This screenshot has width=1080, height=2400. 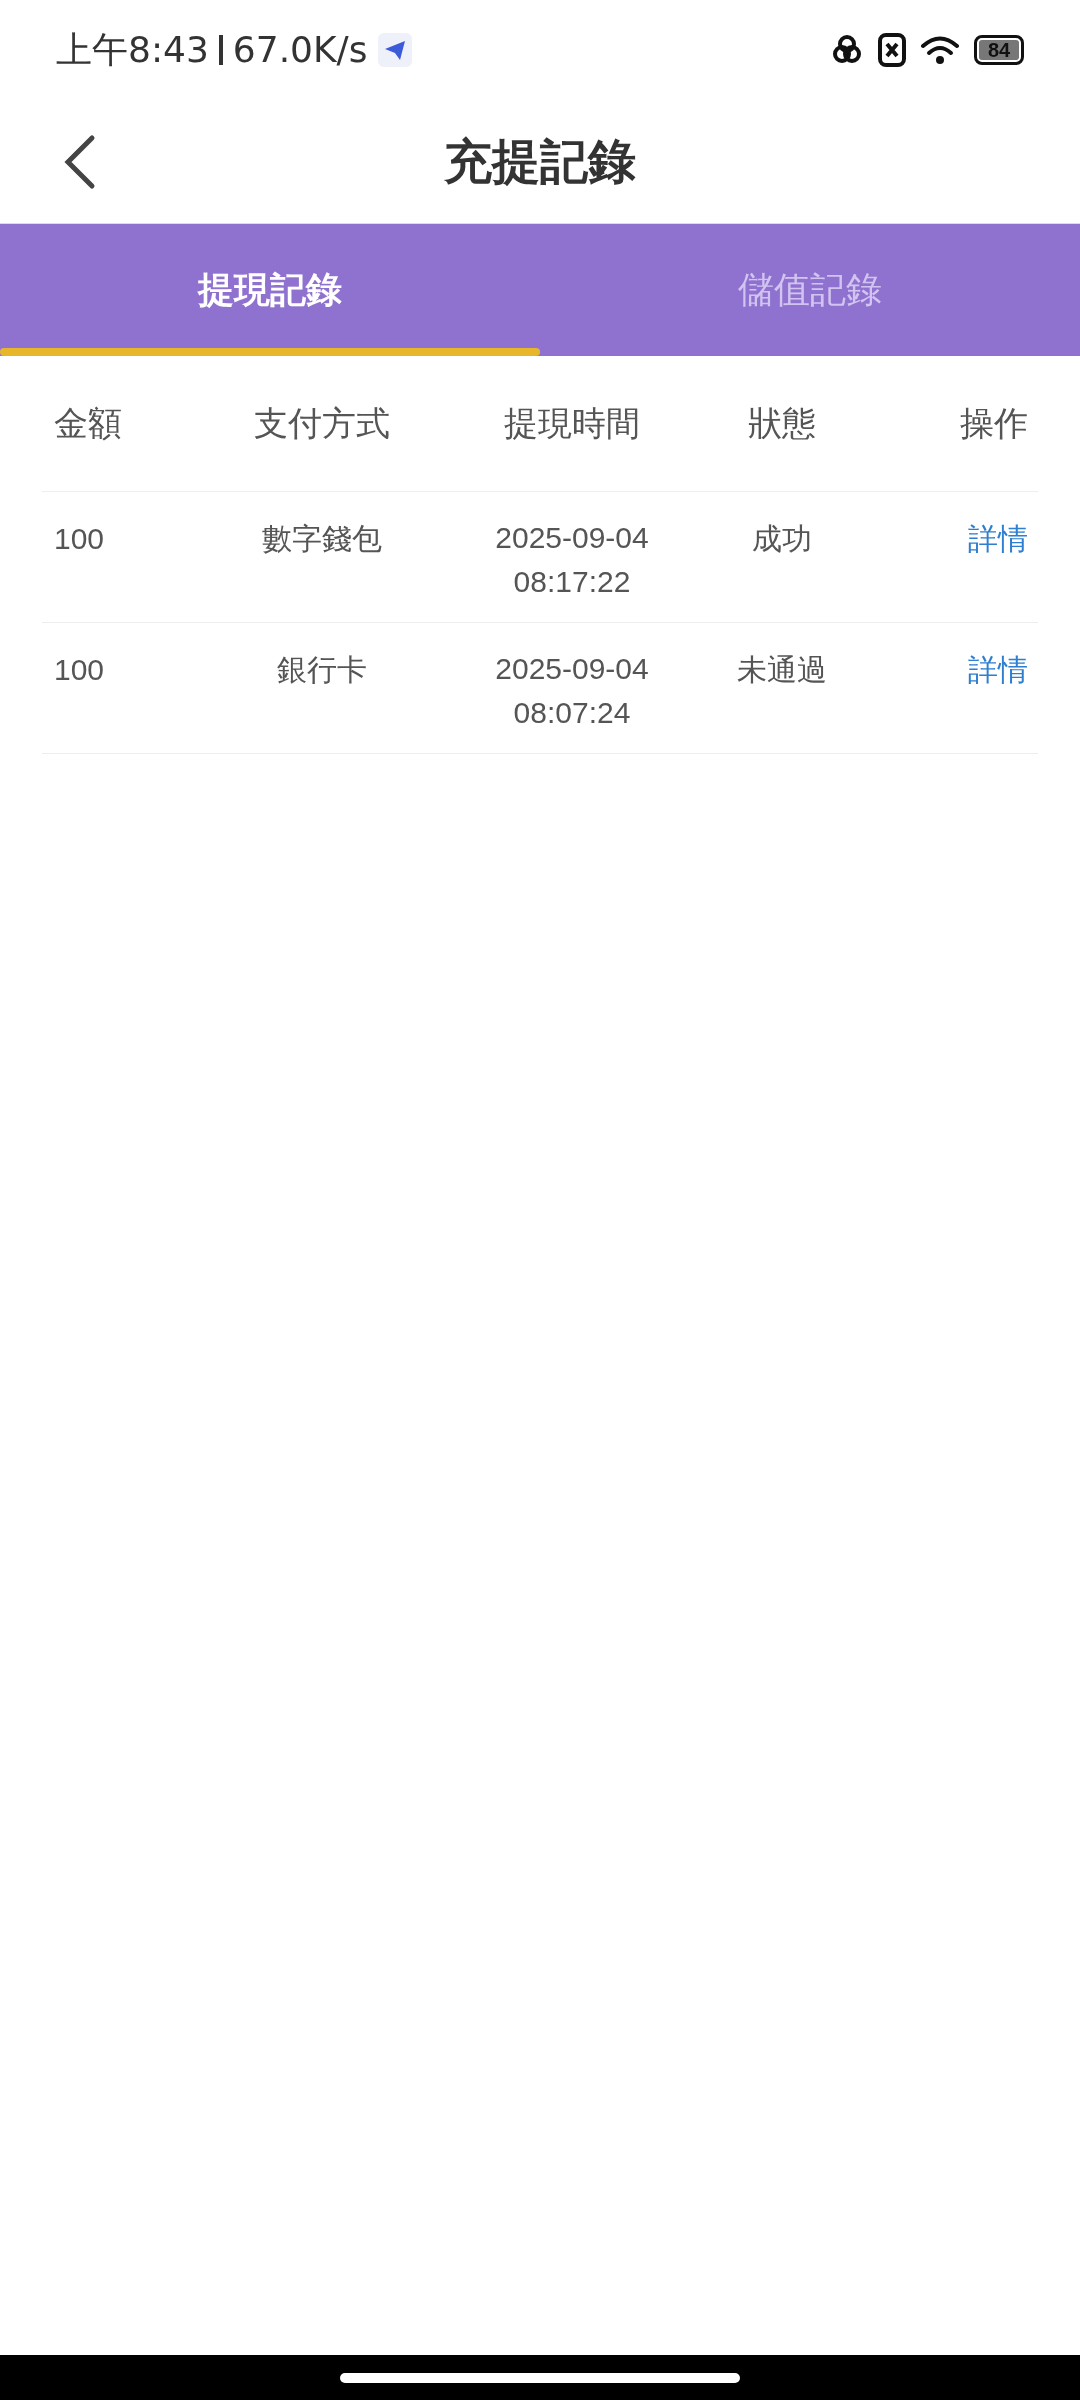 I want to click on column-header: 操作, so click(x=994, y=423).